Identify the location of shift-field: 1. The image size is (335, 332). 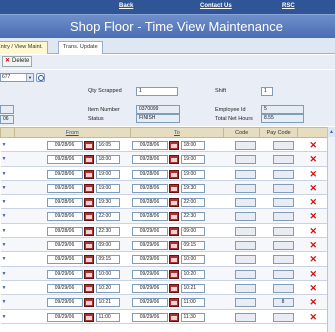
(267, 91).